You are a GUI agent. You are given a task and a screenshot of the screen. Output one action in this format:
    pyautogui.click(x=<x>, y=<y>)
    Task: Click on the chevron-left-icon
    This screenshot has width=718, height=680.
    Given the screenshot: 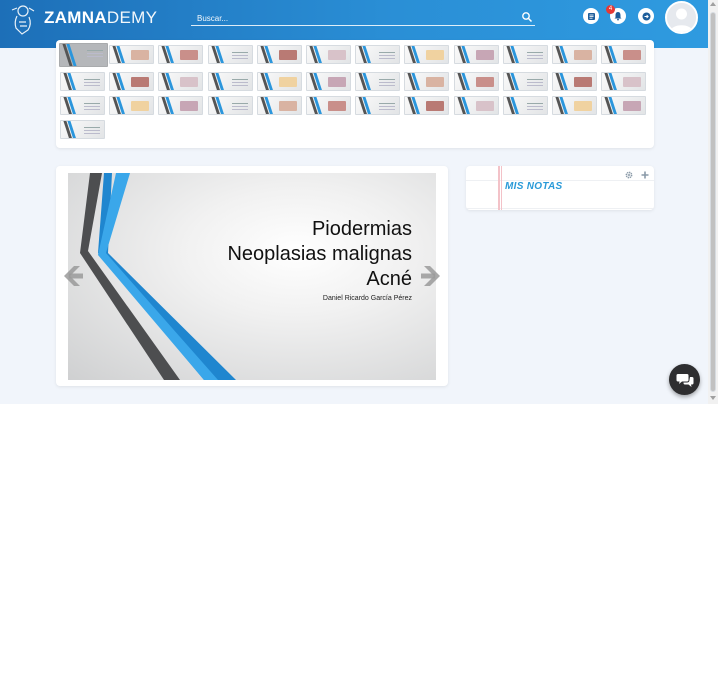 What is the action you would take?
    pyautogui.click(x=72, y=276)
    